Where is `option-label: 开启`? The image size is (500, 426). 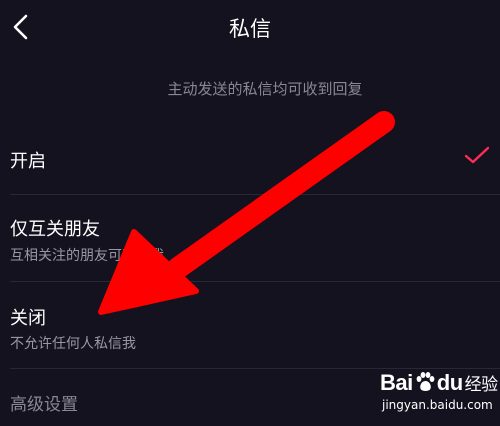
option-label: 开启 is located at coordinates (28, 161).